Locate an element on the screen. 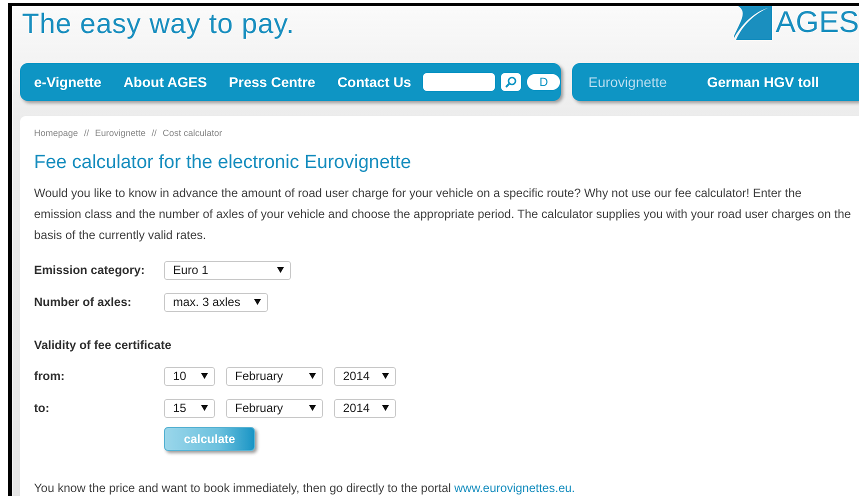 The image size is (859, 499). nav-link: Press Centre is located at coordinates (272, 82).